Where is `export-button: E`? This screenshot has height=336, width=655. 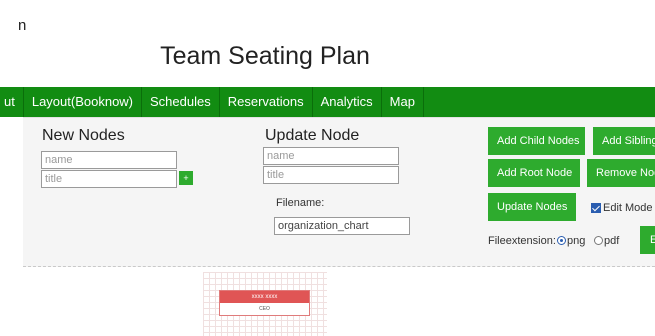
export-button: E is located at coordinates (647, 240).